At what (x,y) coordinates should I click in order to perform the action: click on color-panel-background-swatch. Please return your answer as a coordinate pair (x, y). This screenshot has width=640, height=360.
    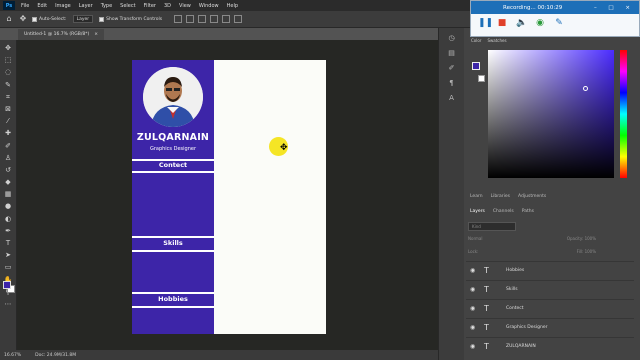
    Looking at the image, I should click on (481, 78).